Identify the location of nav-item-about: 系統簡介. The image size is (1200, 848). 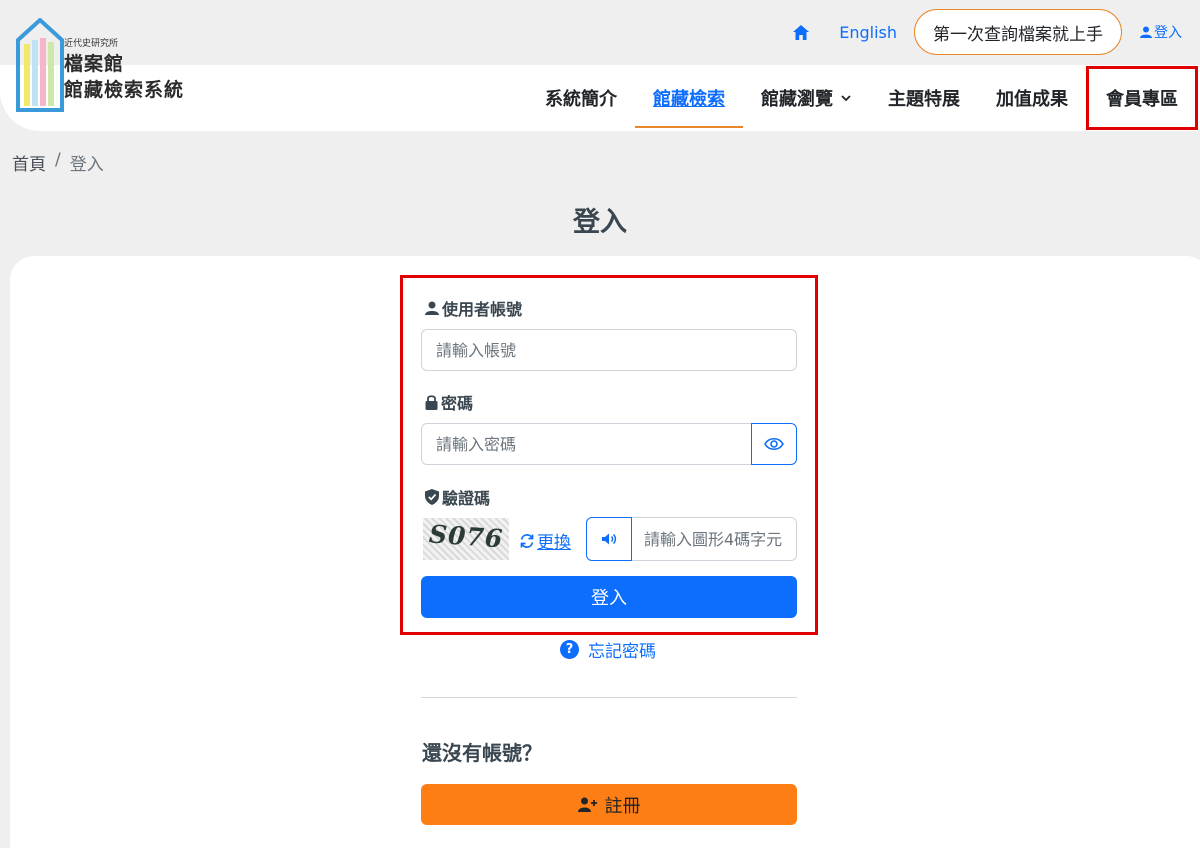
(581, 98).